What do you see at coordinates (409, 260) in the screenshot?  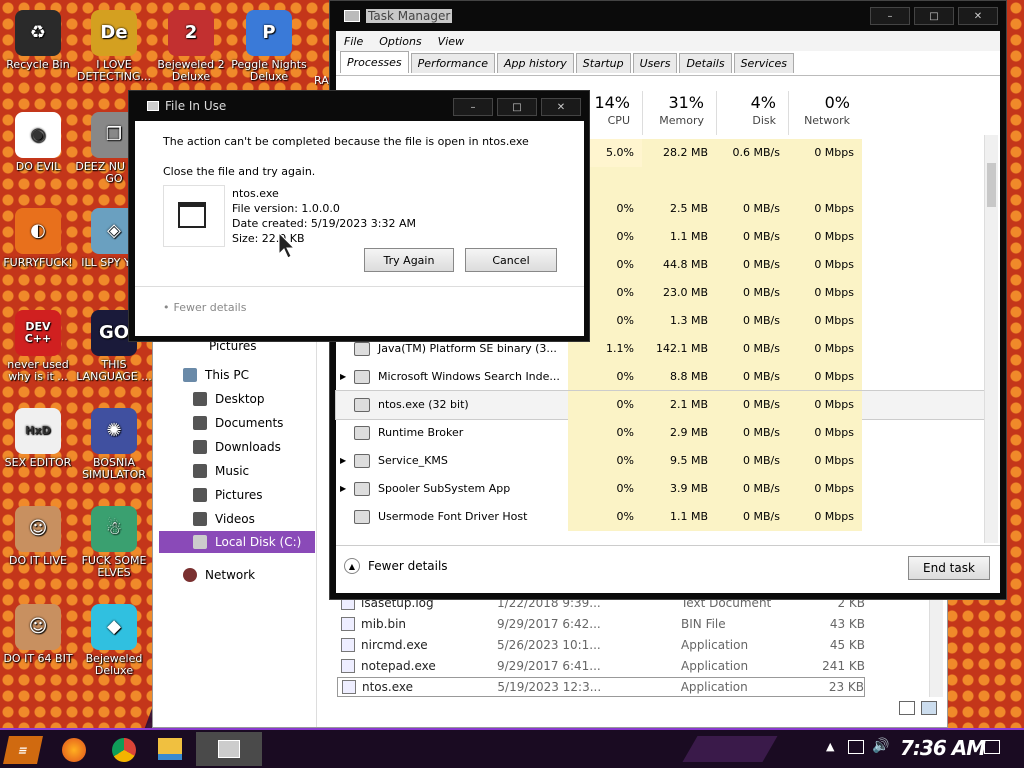 I see `try-again-button: Try Again` at bounding box center [409, 260].